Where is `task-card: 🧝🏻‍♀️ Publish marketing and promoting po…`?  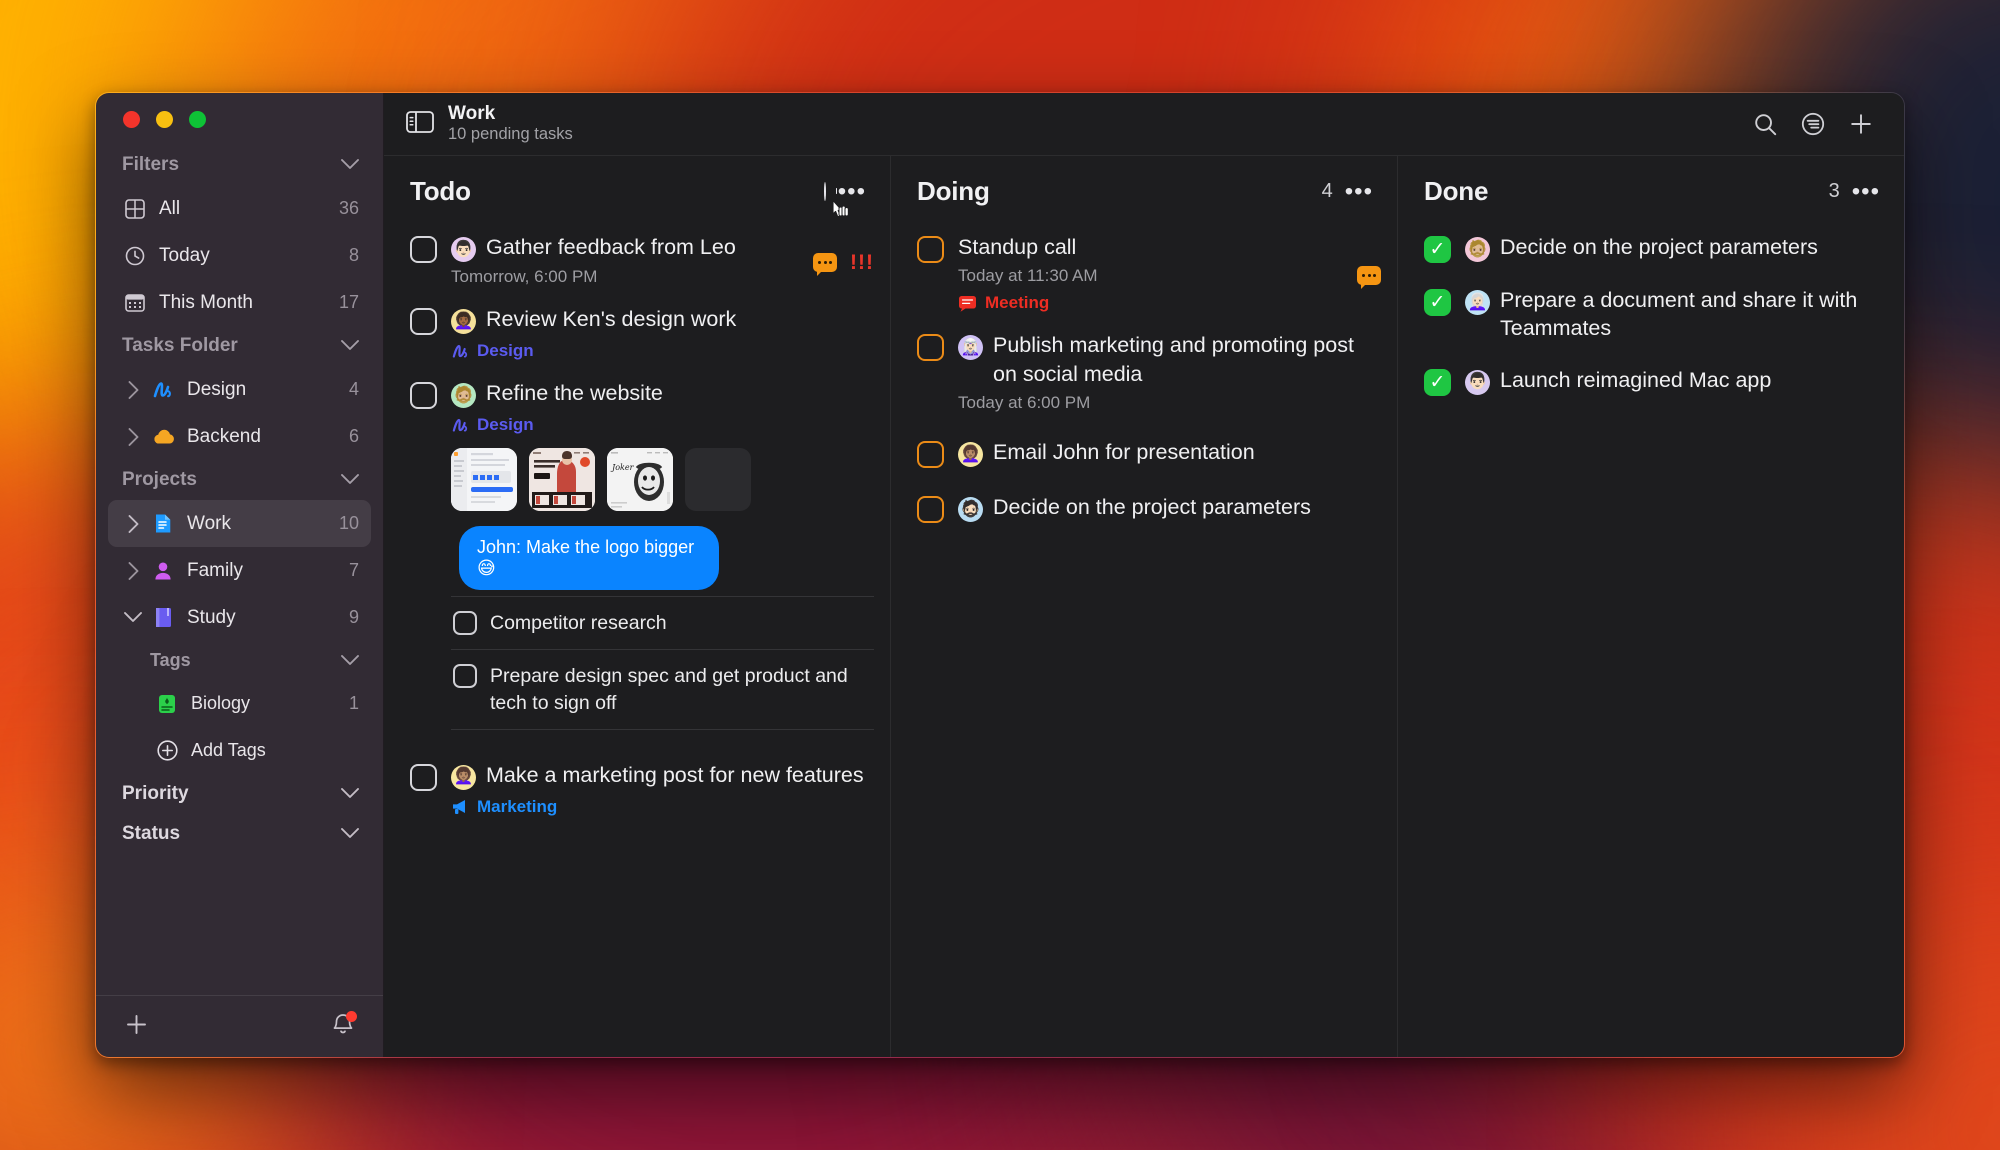 task-card: 🧝🏻‍♀️ Publish marketing and promoting po… is located at coordinates (1149, 372).